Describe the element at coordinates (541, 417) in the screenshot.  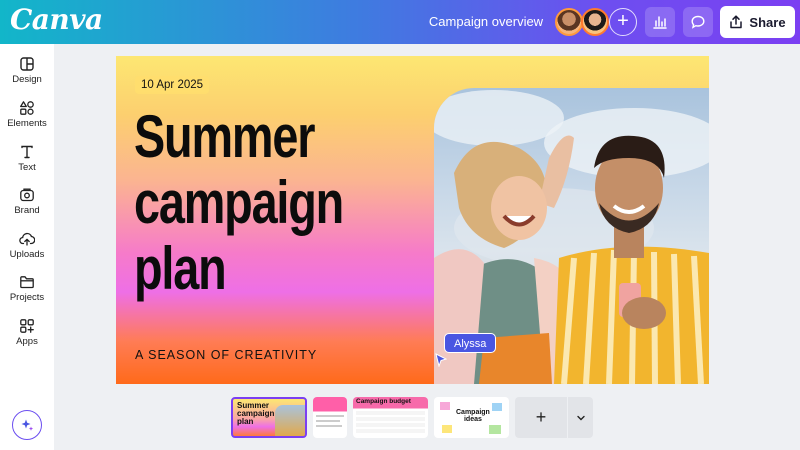
I see `add-page-button: +` at that location.